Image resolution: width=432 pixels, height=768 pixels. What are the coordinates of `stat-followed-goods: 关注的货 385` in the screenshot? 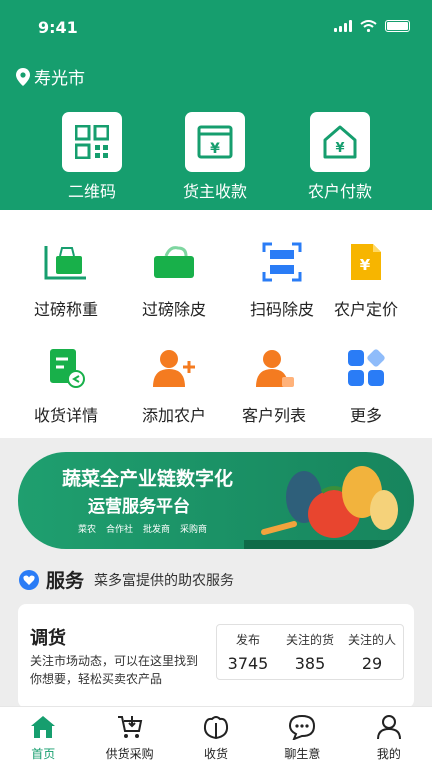 It's located at (310, 652).